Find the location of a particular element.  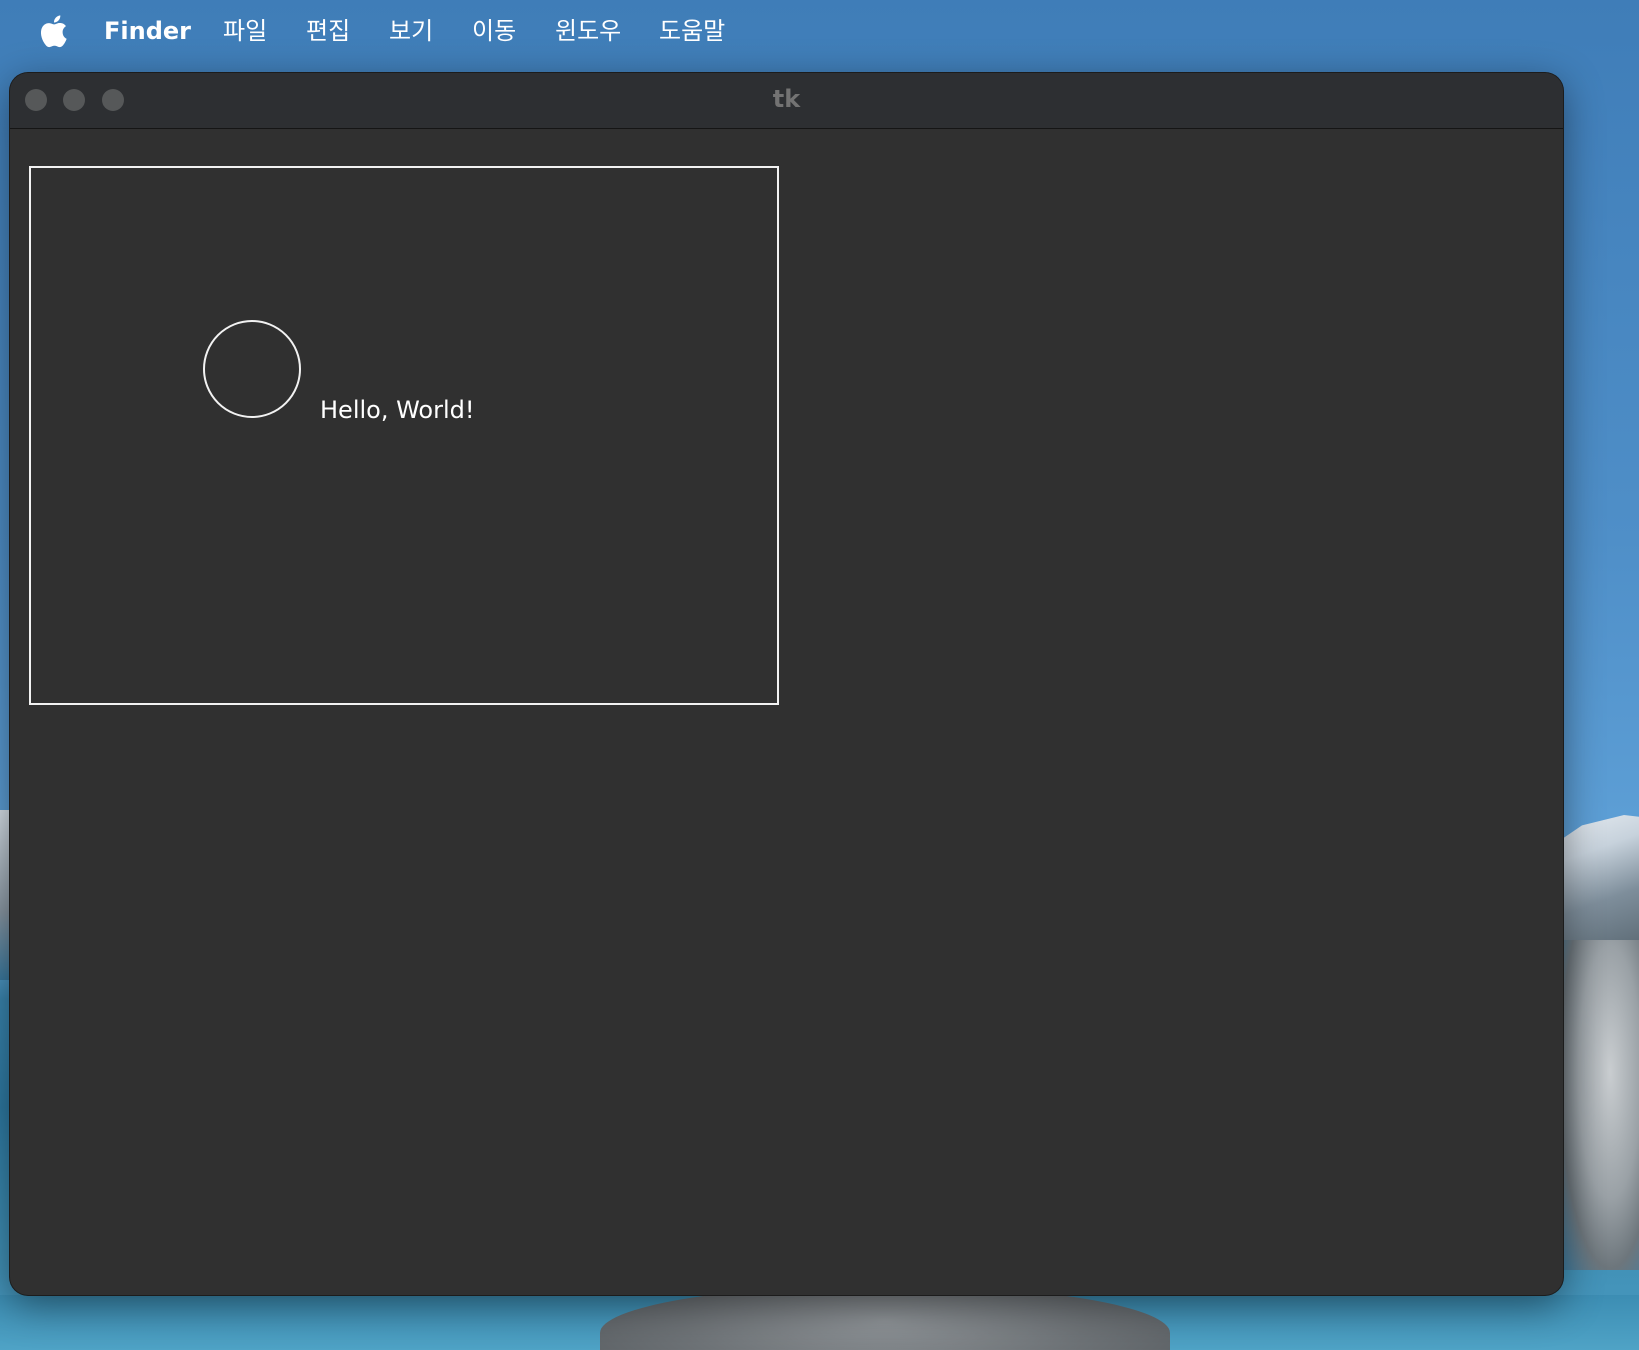

menu-item-file: 파일 is located at coordinates (245, 31).